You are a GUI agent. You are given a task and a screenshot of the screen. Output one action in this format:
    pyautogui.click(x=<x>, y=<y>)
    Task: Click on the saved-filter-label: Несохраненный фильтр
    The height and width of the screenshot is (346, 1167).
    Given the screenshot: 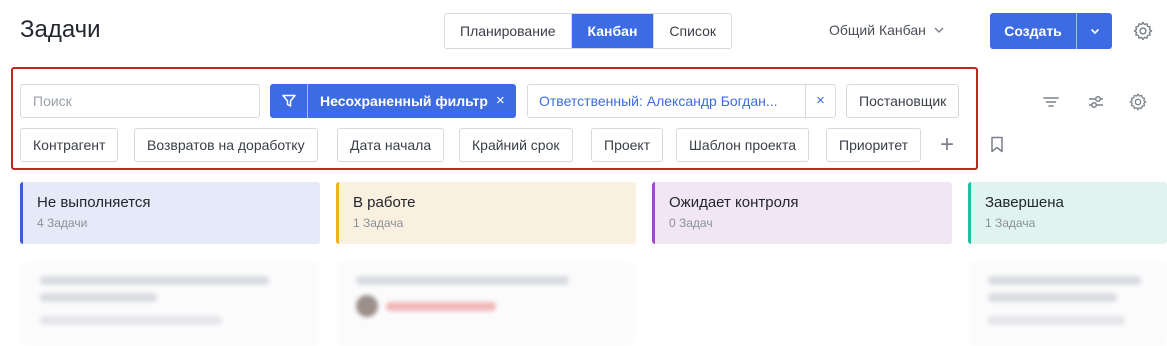 What is the action you would take?
    pyautogui.click(x=404, y=101)
    